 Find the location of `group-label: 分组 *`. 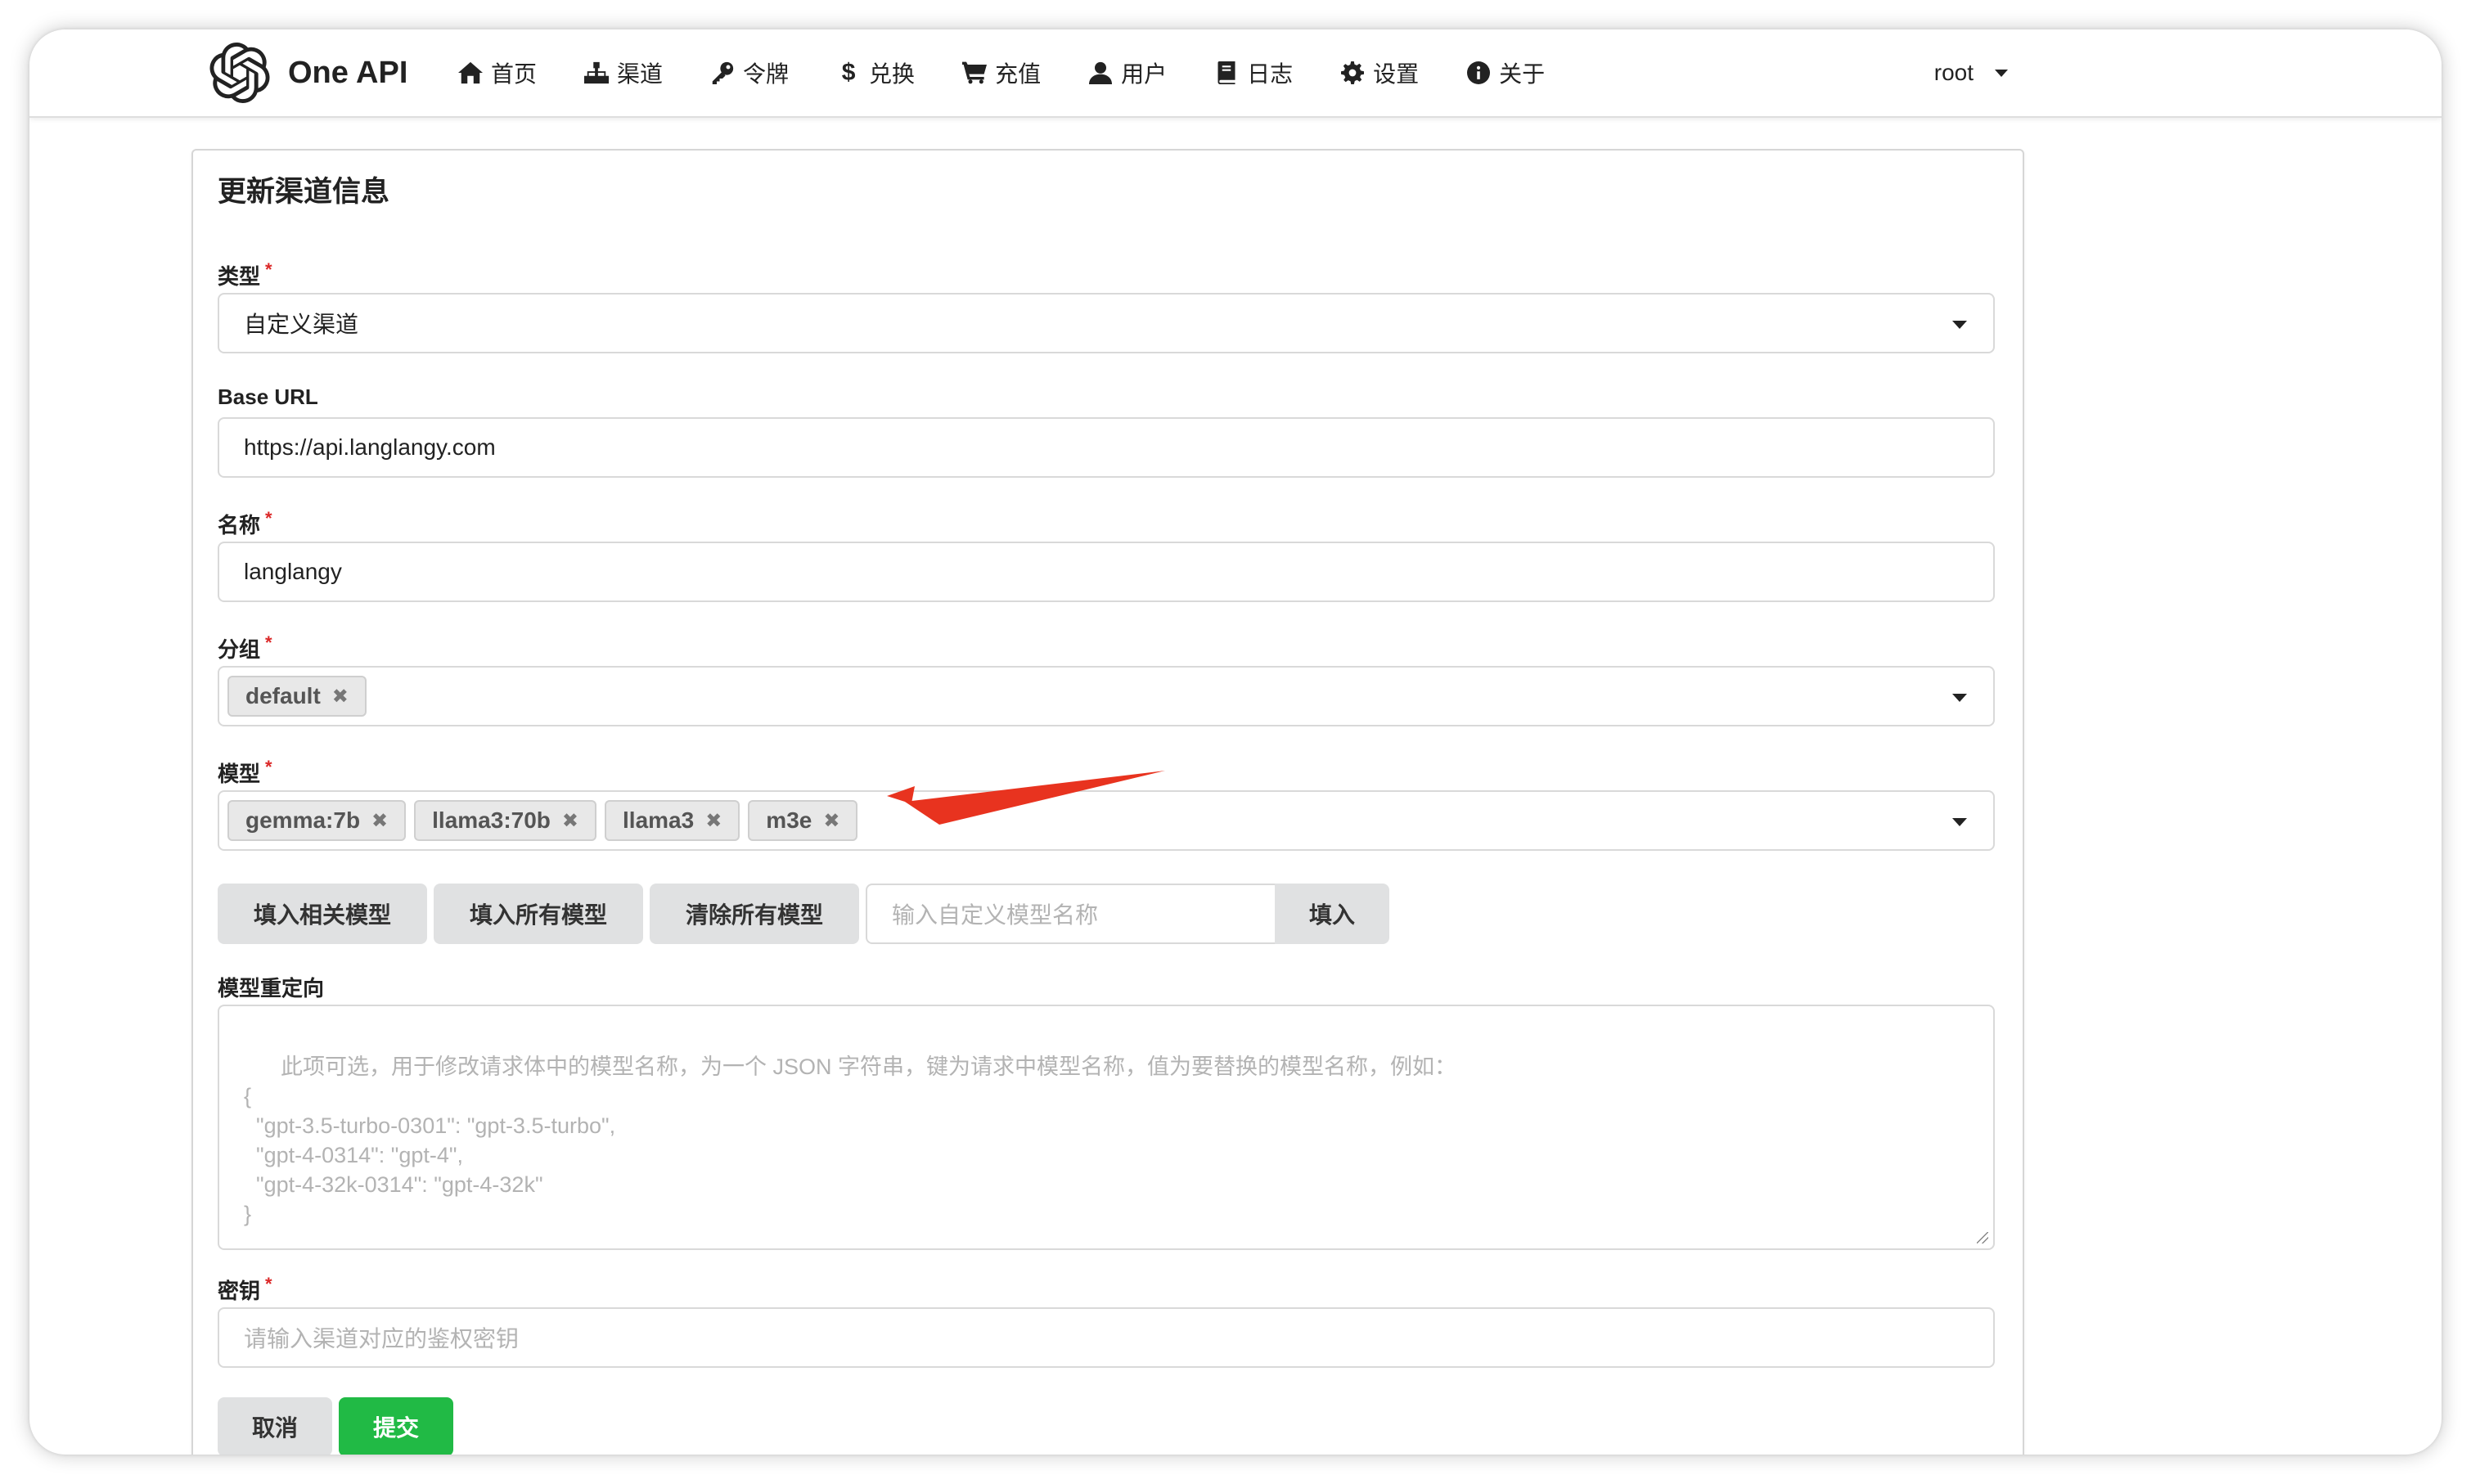

group-label: 分组 * is located at coordinates (245, 647).